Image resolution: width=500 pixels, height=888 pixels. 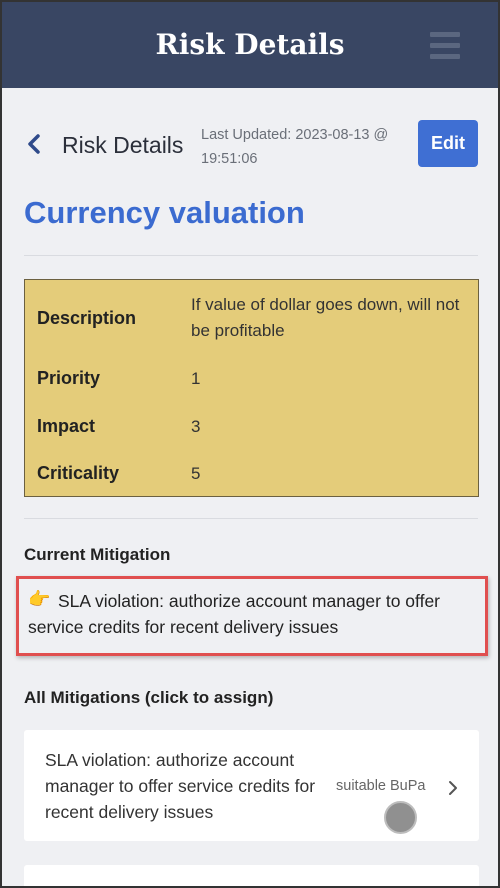 What do you see at coordinates (381, 786) in the screenshot?
I see `mitigation-assignee: suitable BuPa` at bounding box center [381, 786].